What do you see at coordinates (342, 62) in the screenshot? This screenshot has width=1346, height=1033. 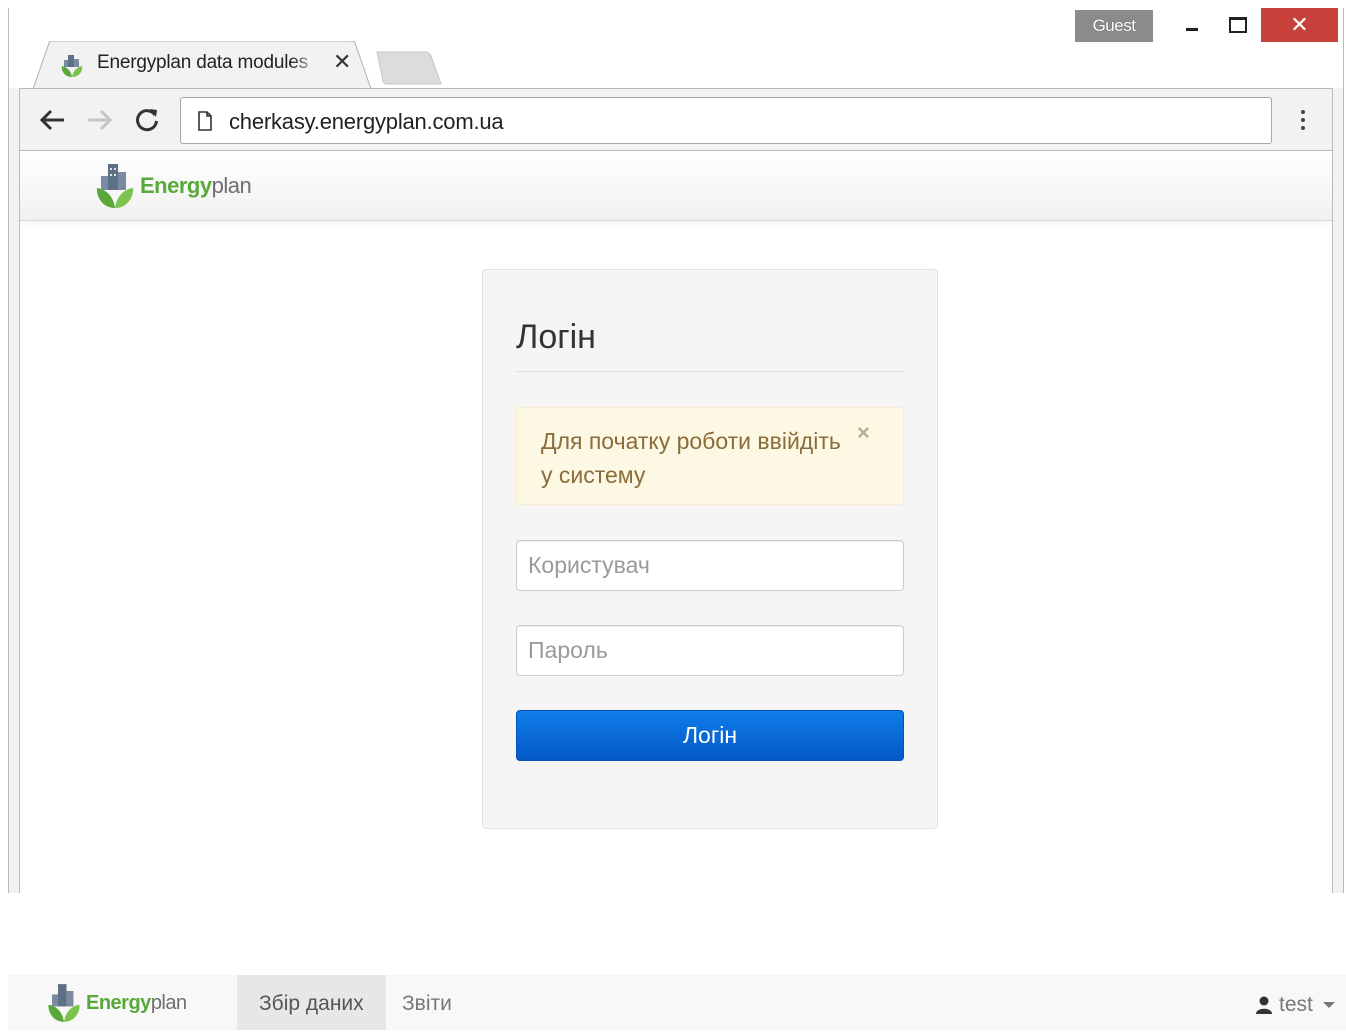 I see `tab-close-icon: ✕` at bounding box center [342, 62].